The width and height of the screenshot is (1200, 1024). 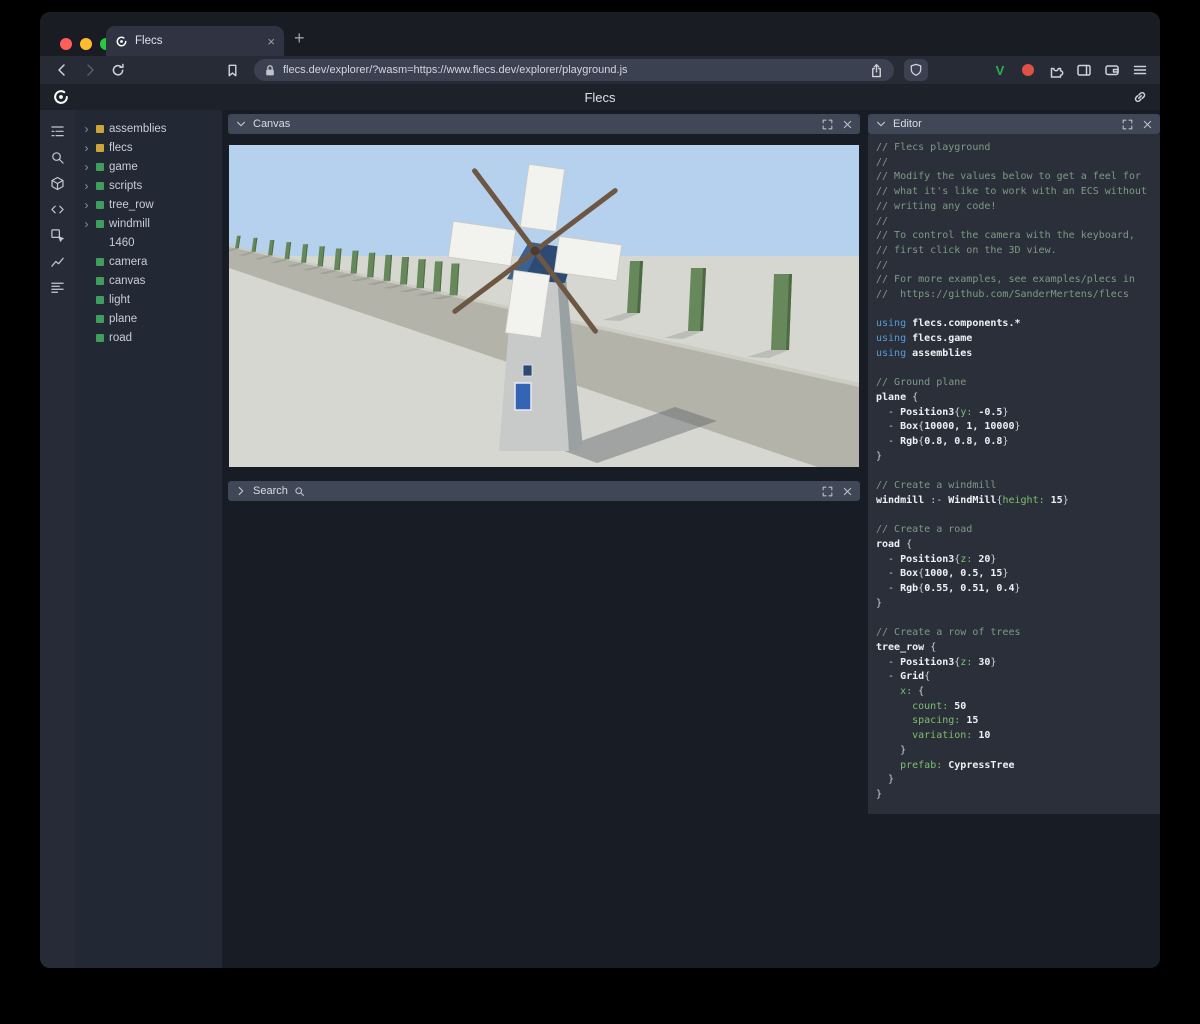 What do you see at coordinates (1028, 70) in the screenshot?
I see `rewards-extension-icon` at bounding box center [1028, 70].